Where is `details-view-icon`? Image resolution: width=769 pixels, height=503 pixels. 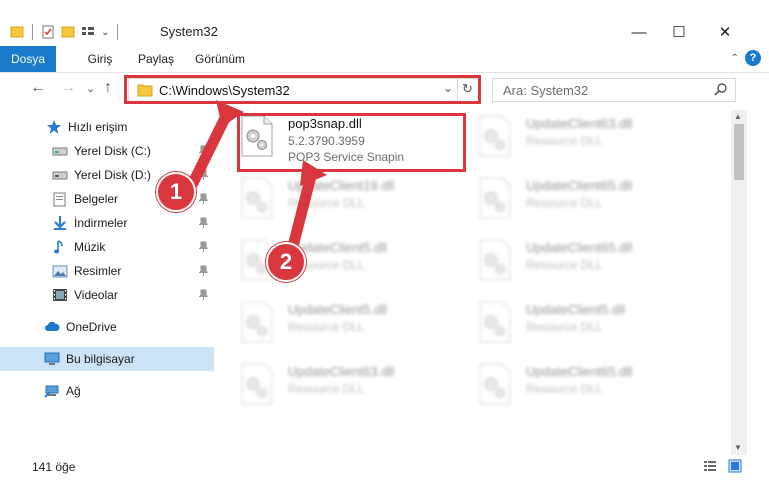
details-view-icon is located at coordinates (710, 466).